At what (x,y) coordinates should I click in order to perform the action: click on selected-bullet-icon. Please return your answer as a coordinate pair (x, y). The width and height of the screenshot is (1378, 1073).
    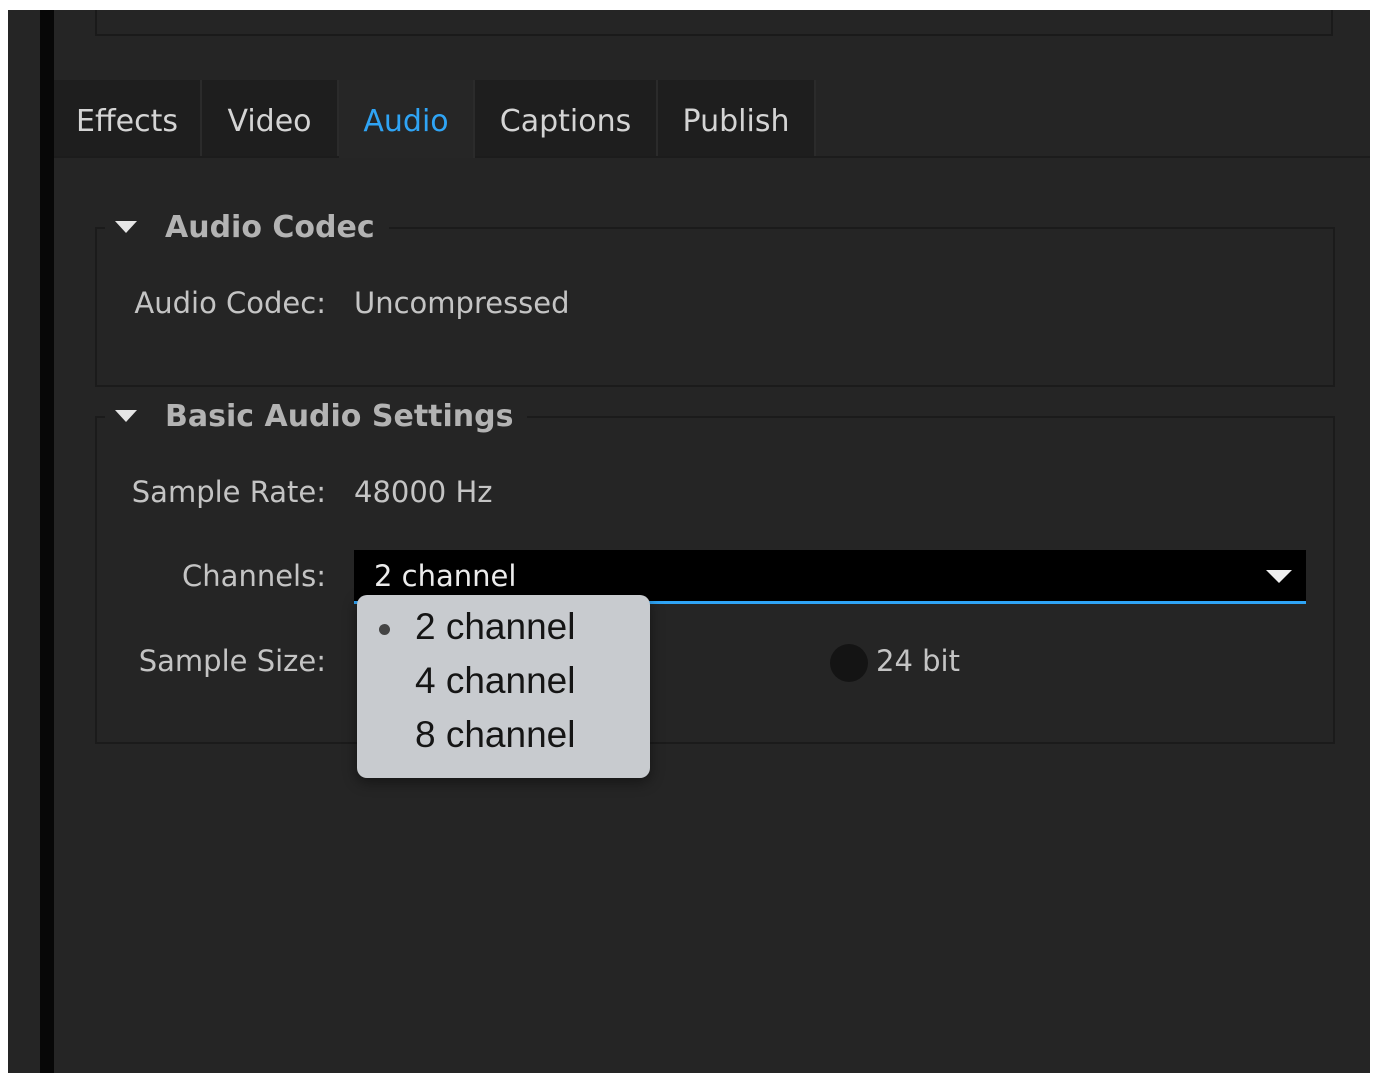
    Looking at the image, I should click on (384, 629).